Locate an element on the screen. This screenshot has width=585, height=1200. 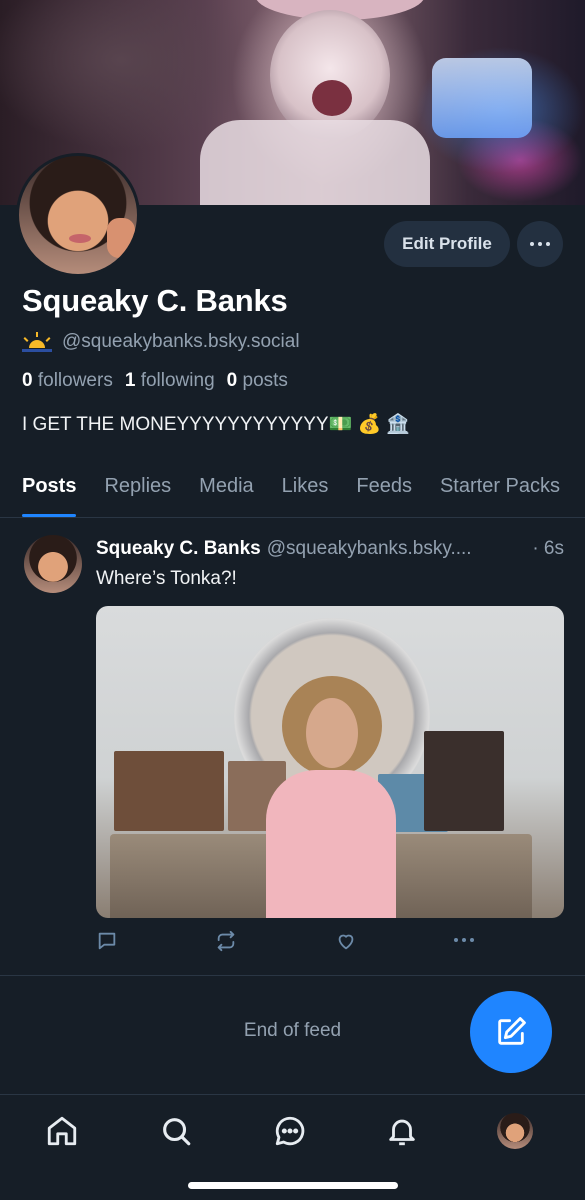
post-actions is located at coordinates (330, 944).